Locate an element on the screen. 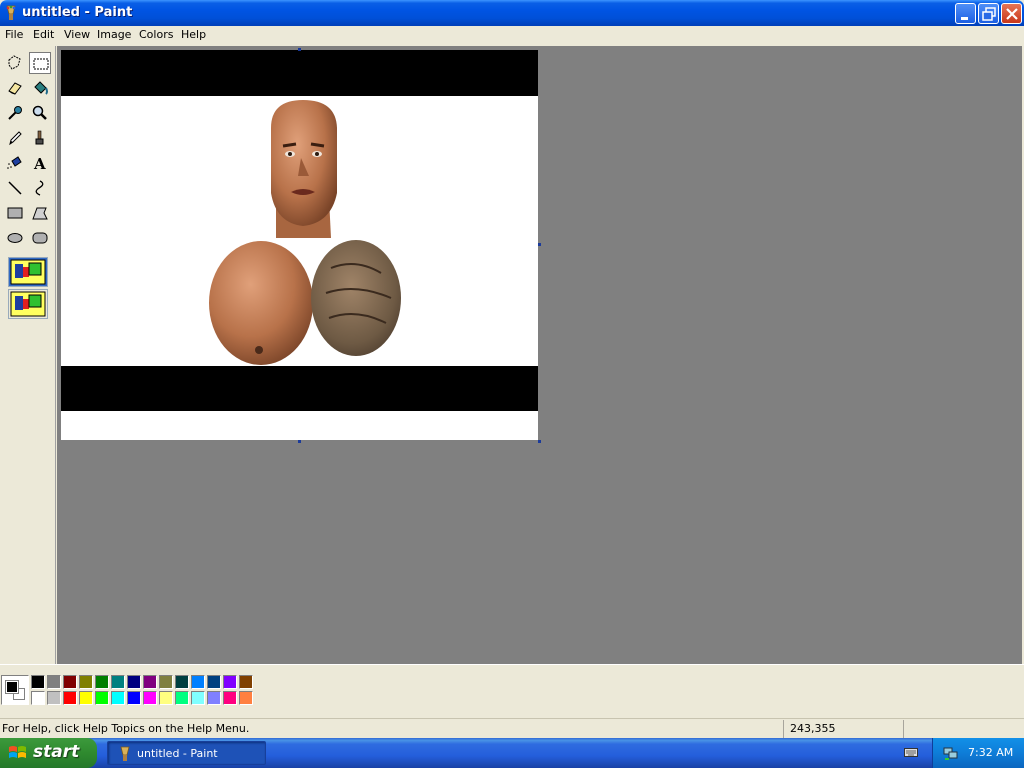 The height and width of the screenshot is (768, 1024). keyboard-icon is located at coordinates (911, 752).